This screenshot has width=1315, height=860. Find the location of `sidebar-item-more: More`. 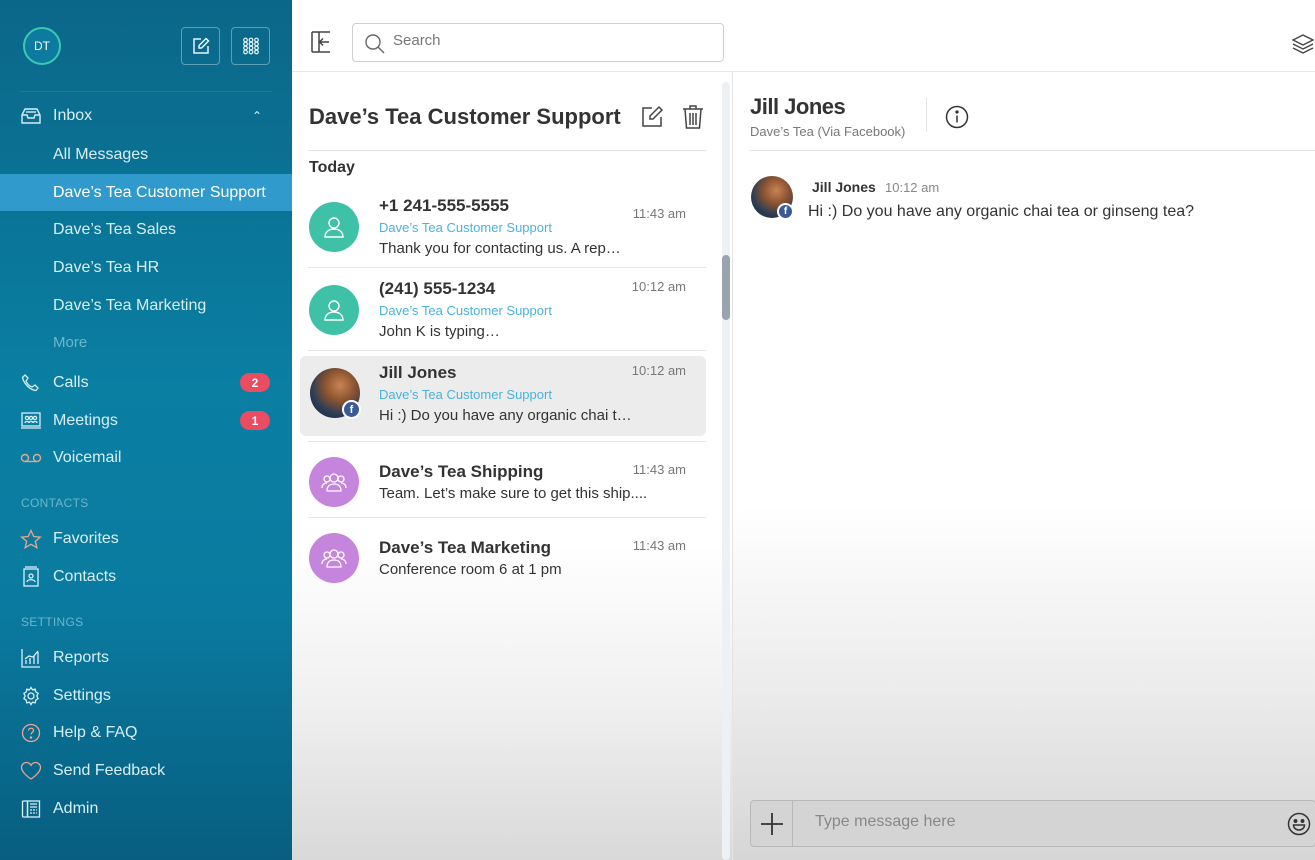

sidebar-item-more: More is located at coordinates (146, 342).